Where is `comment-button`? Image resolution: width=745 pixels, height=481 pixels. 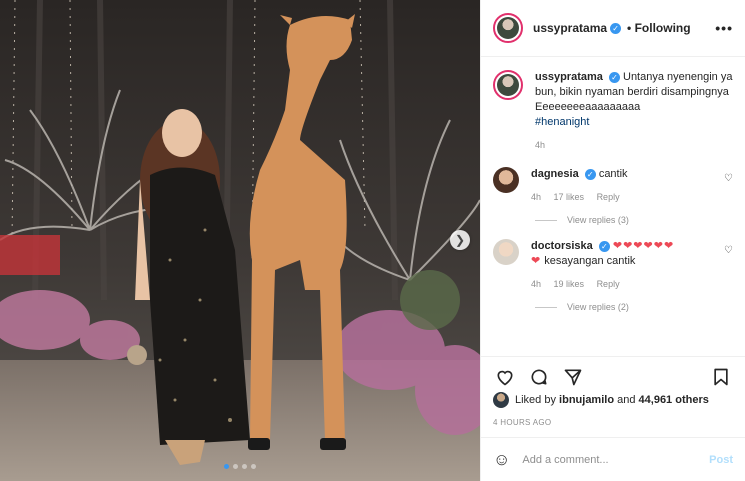 comment-button is located at coordinates (539, 377).